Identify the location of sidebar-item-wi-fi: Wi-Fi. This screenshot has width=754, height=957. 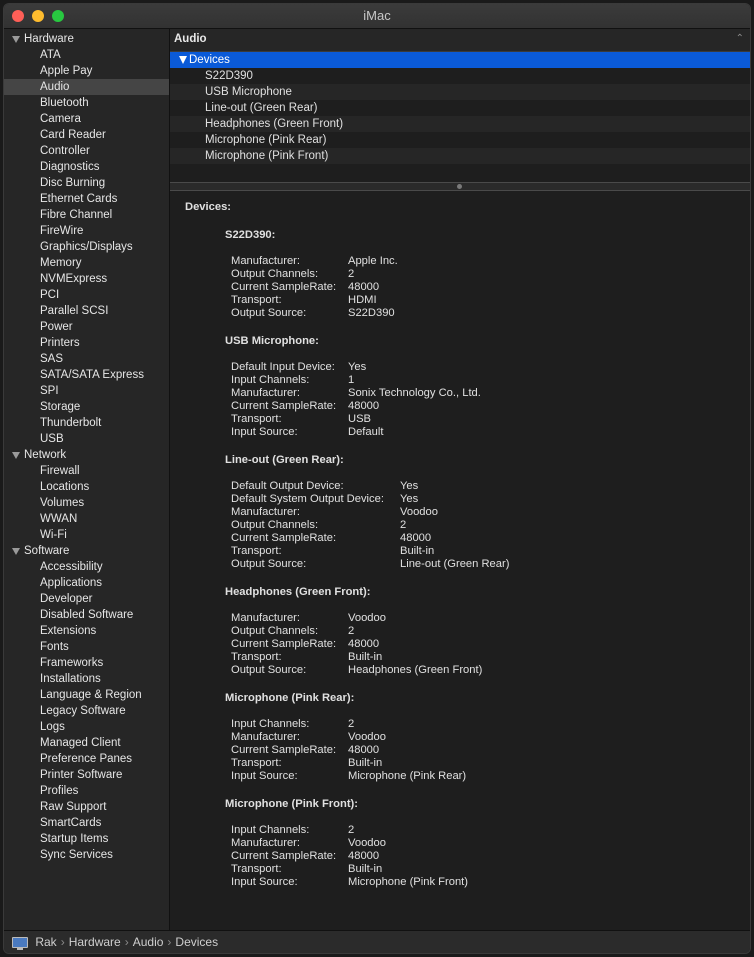
(86, 535).